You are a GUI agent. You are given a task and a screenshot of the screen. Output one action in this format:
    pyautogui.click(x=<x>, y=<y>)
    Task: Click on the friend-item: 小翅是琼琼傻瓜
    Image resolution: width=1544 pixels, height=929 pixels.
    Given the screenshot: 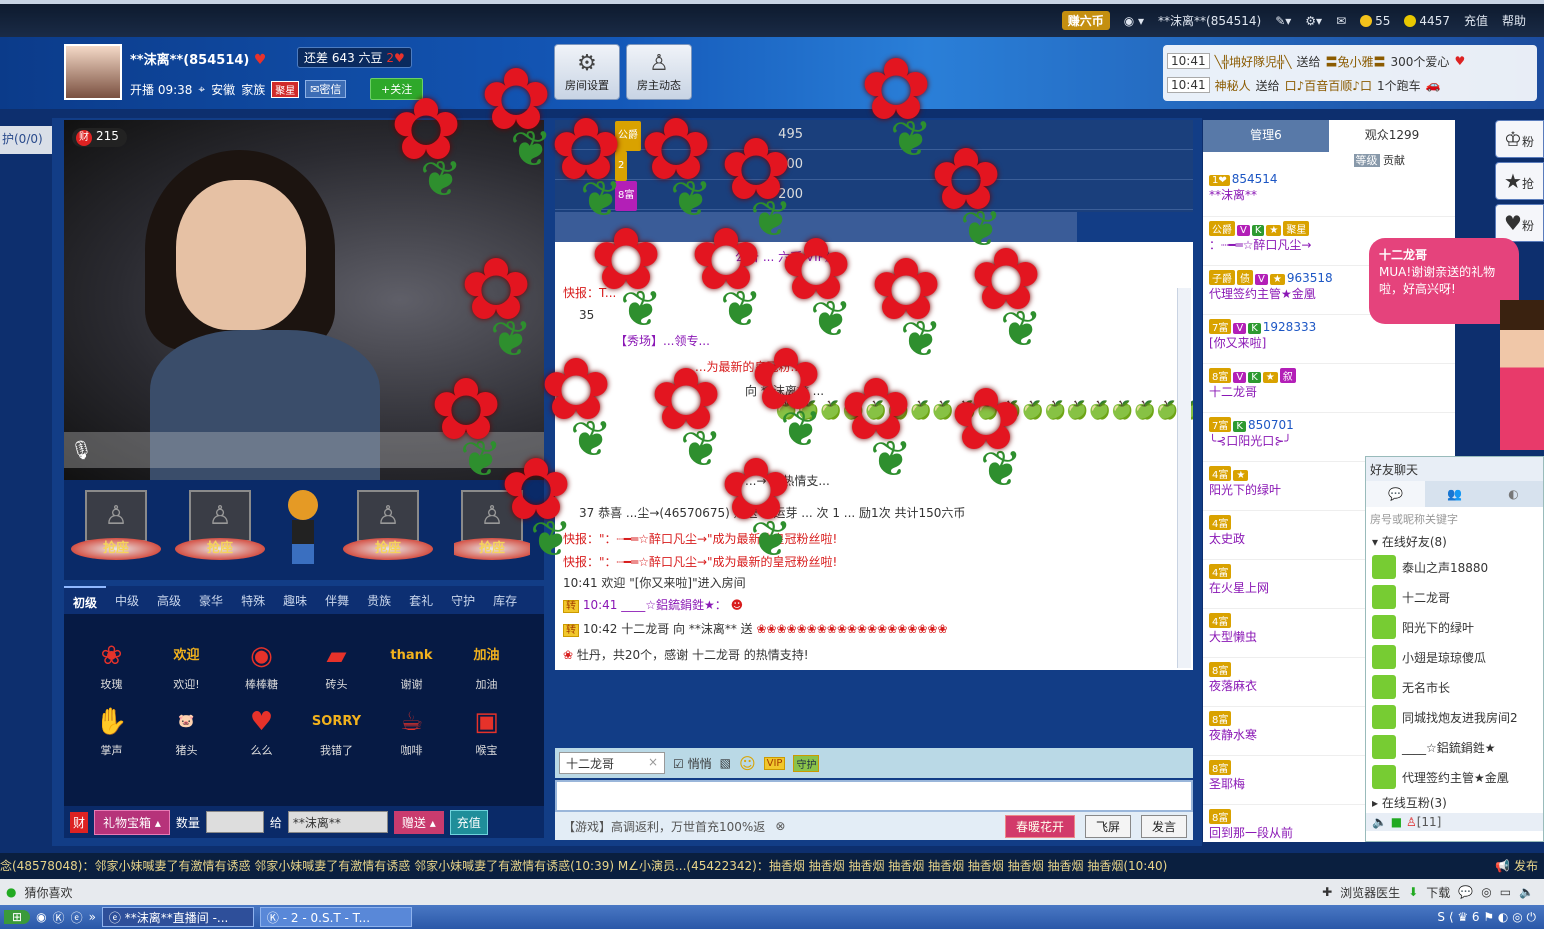 What is the action you would take?
    pyautogui.click(x=1454, y=657)
    